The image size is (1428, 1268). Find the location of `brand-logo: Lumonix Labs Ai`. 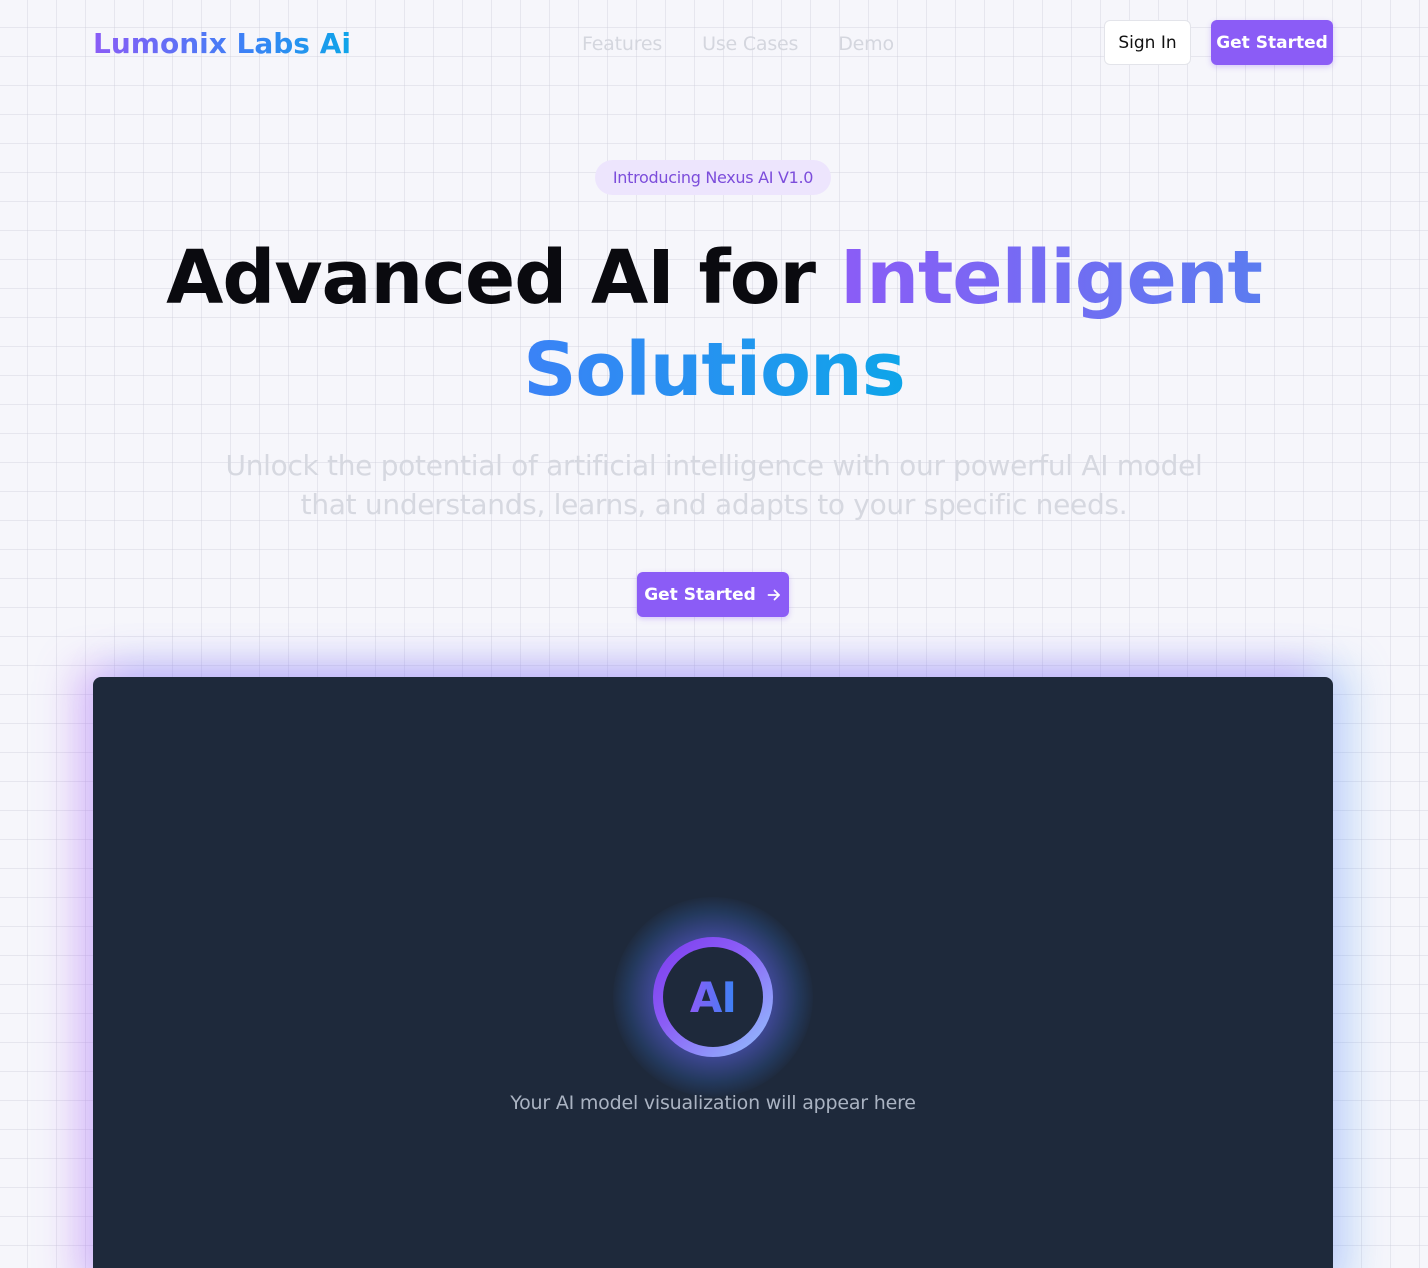

brand-logo: Lumonix Labs Ai is located at coordinates (222, 44).